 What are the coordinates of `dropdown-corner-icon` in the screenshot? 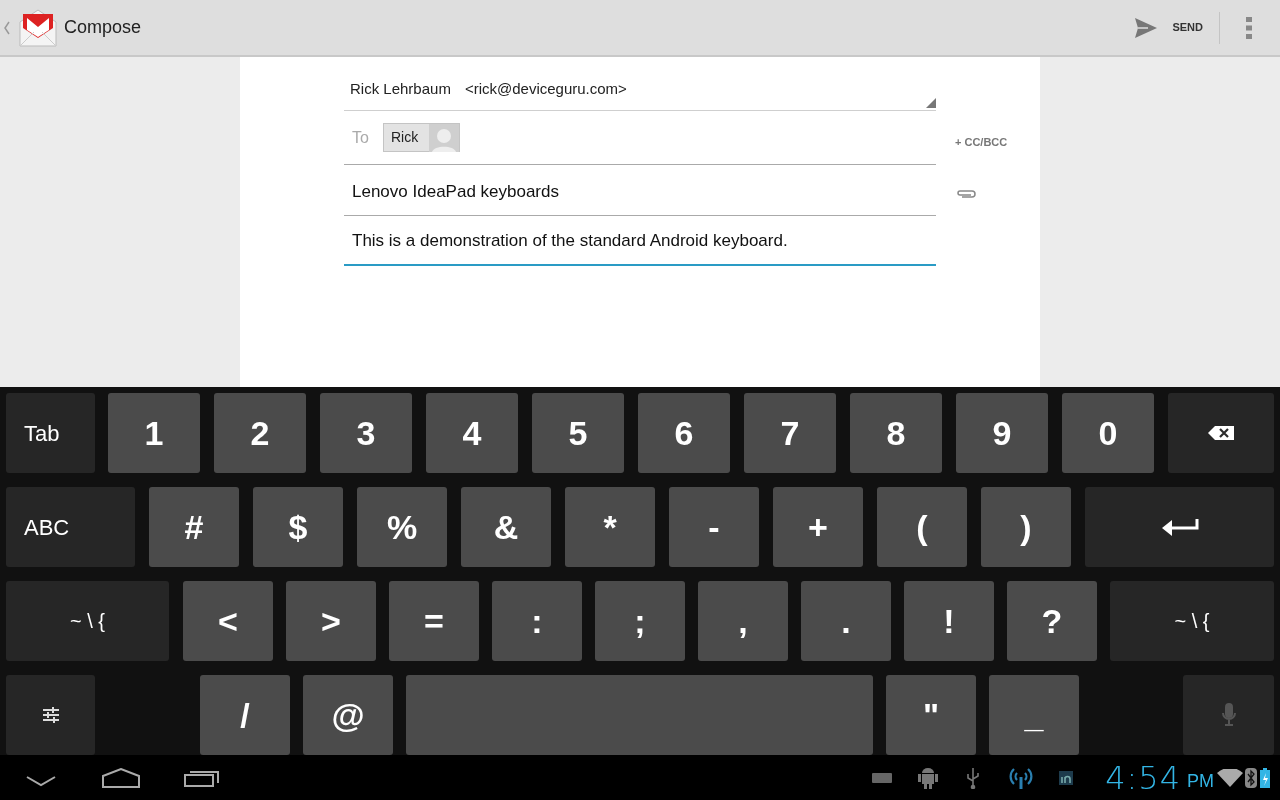 It's located at (931, 103).